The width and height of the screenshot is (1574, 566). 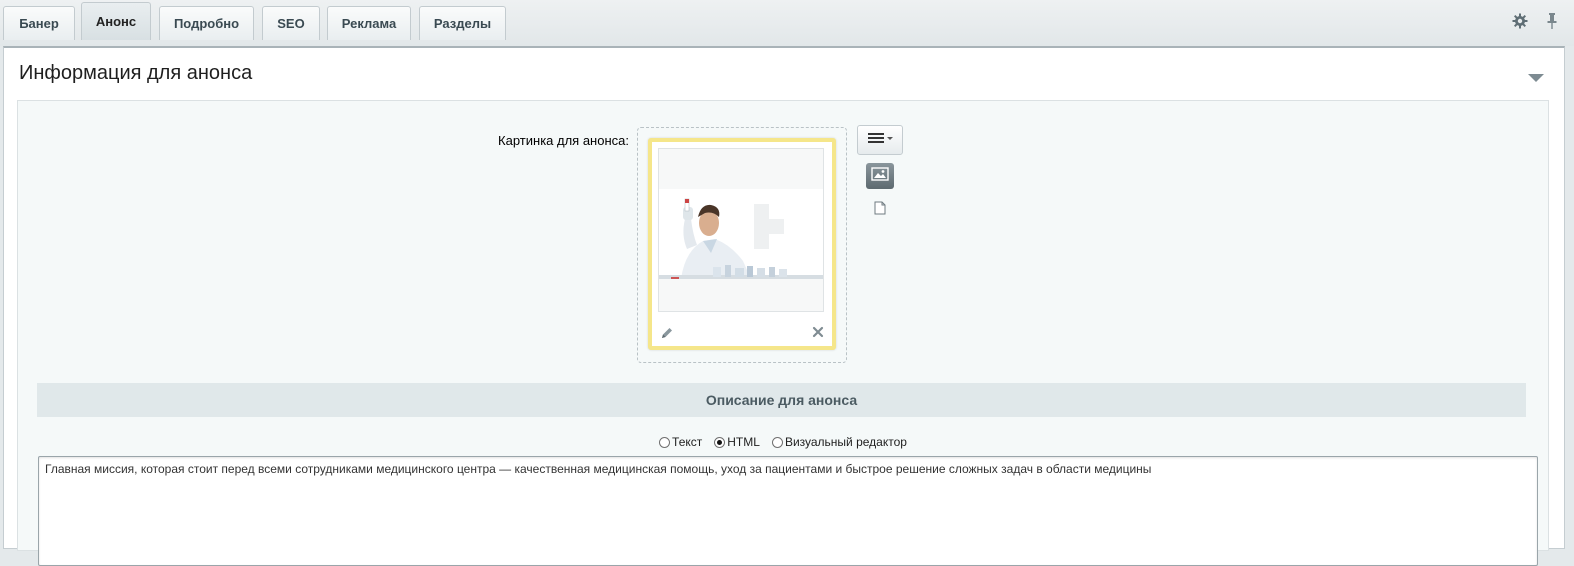 I want to click on radio-text, so click(x=665, y=442).